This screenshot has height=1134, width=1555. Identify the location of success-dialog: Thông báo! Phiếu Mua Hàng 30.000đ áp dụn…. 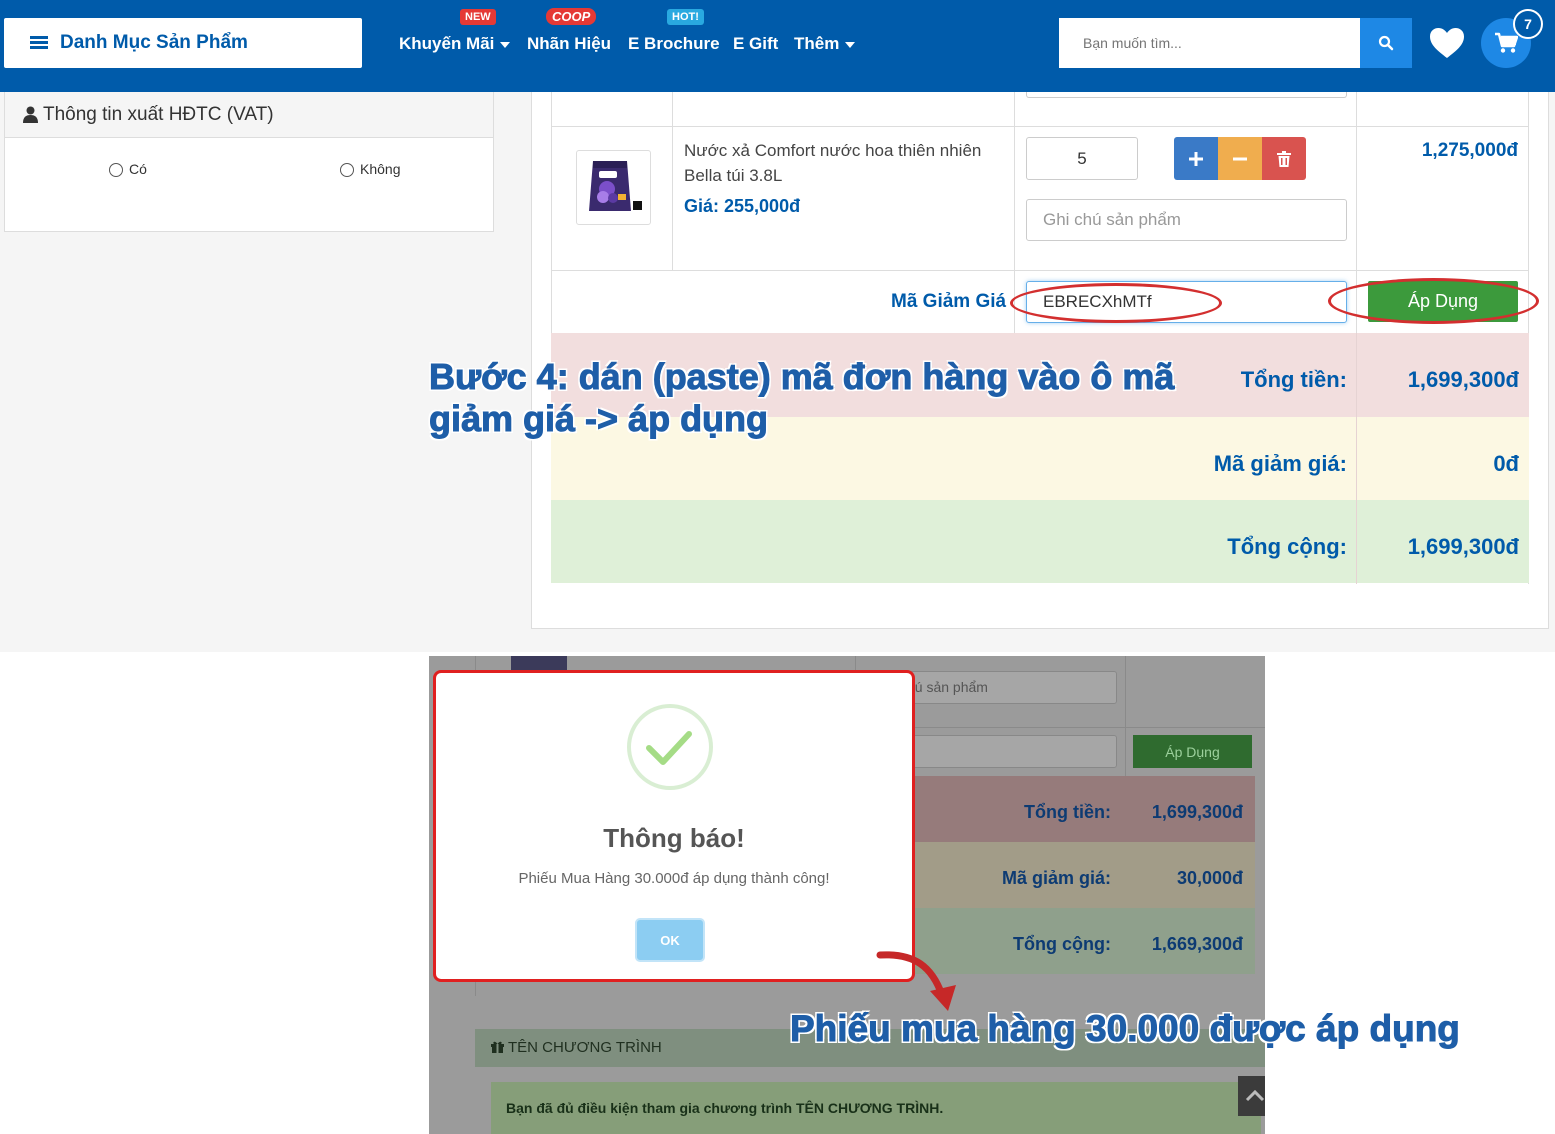
(674, 826).